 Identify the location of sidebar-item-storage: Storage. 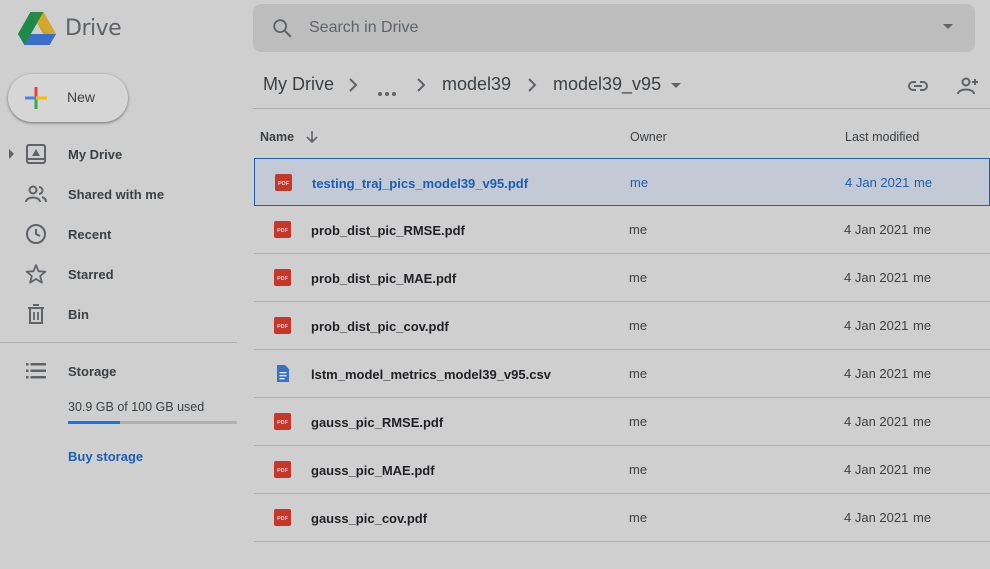
(118, 371).